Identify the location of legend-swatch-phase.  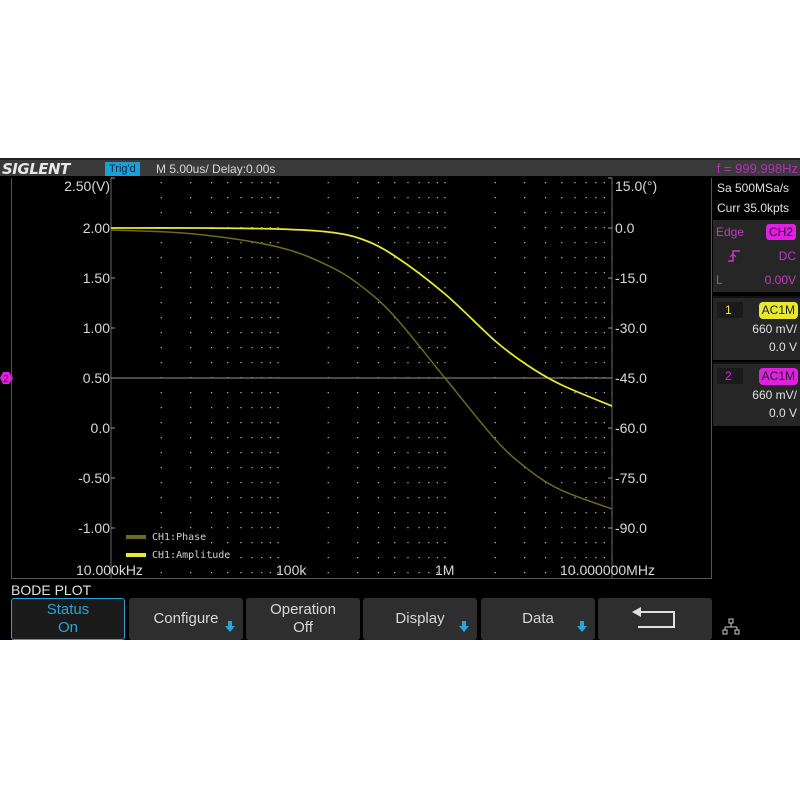
(136, 537).